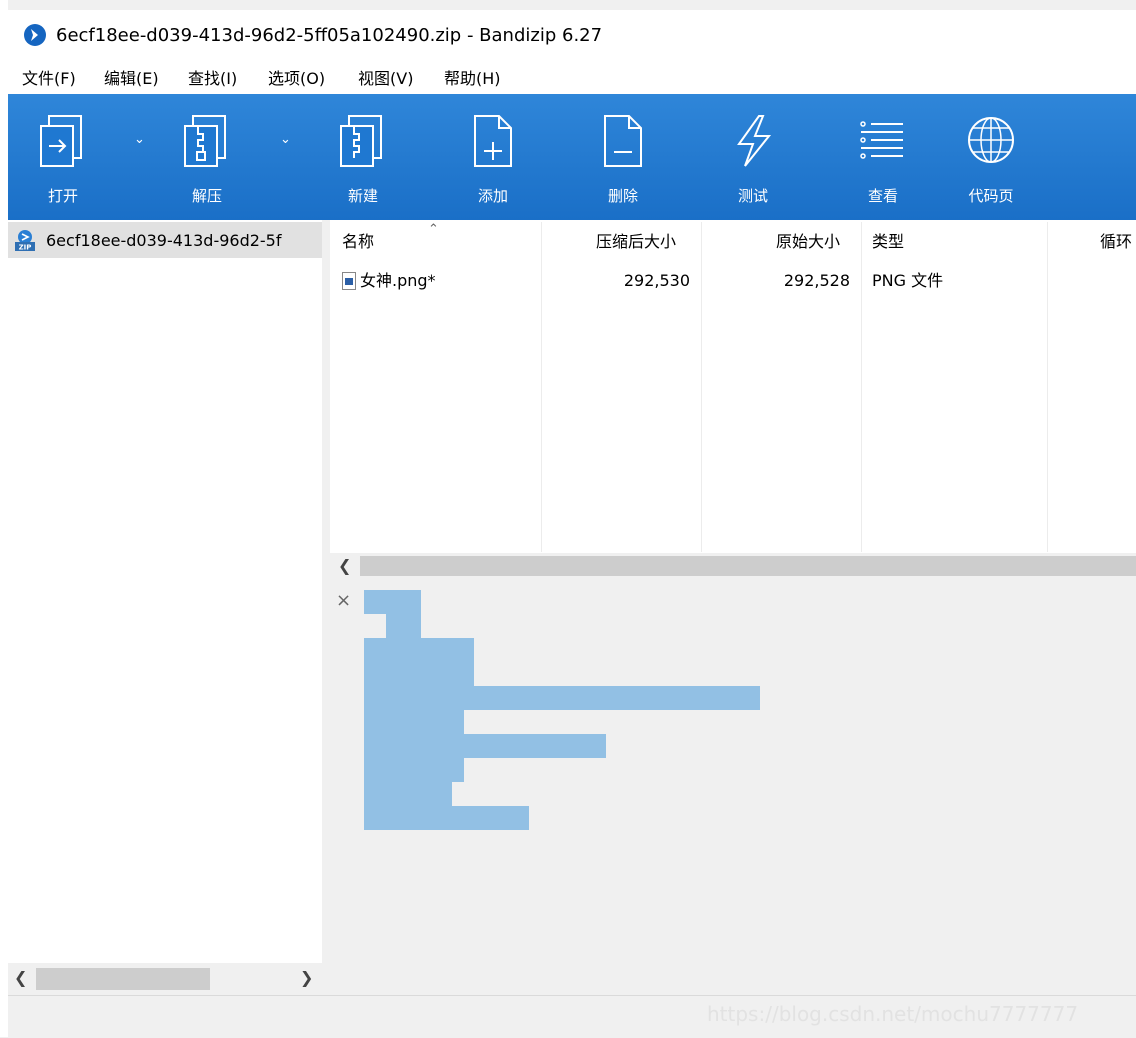 The width and height of the screenshot is (1136, 1038). I want to click on column-header-crc: 循环, so click(1116, 242).